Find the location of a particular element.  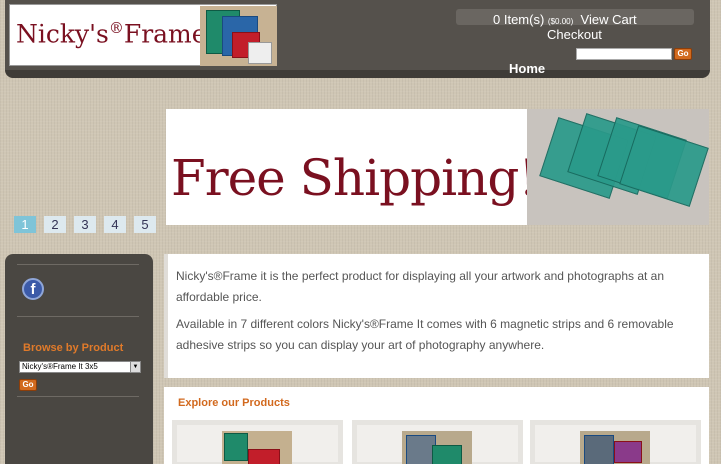

explore-products-title: Explore our Products is located at coordinates (234, 403).